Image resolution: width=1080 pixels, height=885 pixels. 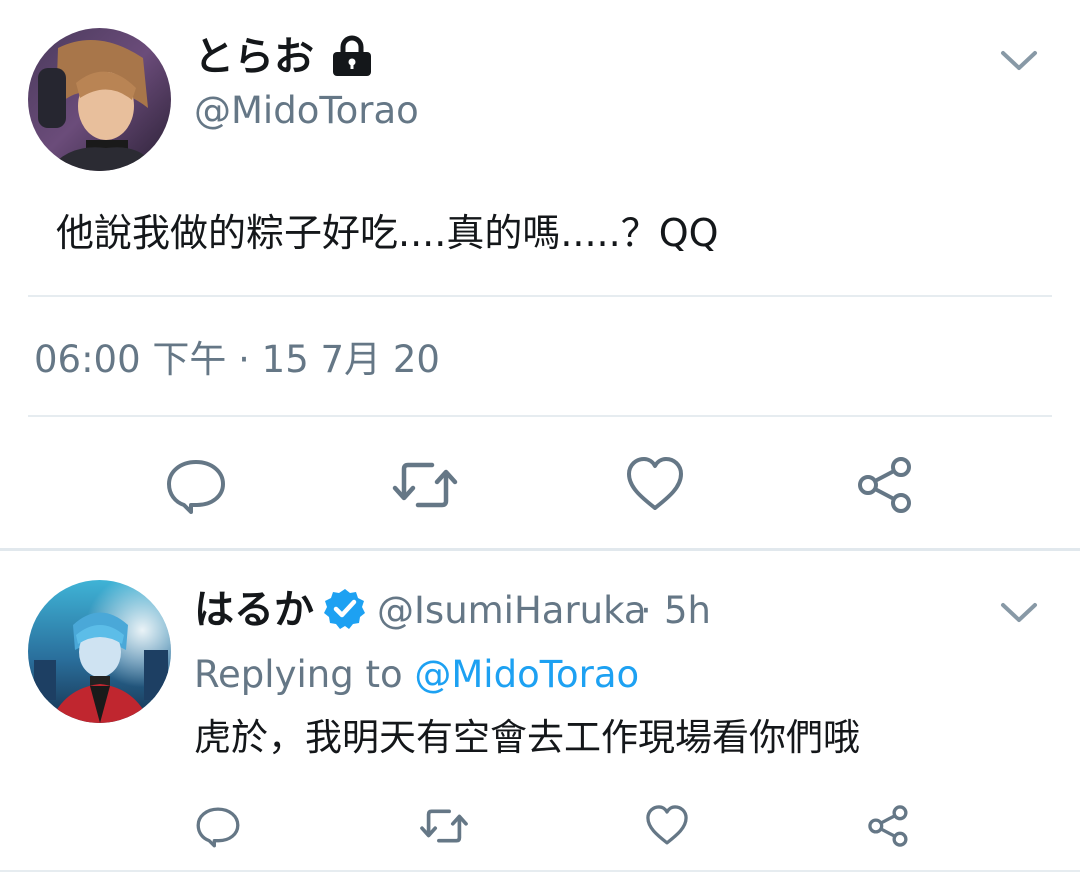 What do you see at coordinates (540, 549) in the screenshot?
I see `section-divider` at bounding box center [540, 549].